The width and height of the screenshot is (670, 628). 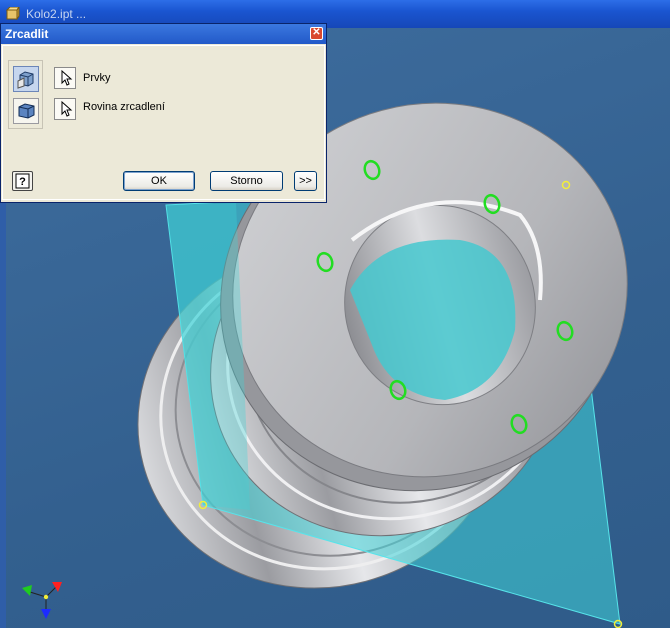 What do you see at coordinates (163, 34) in the screenshot?
I see `dialog-title-bar: Zrcadlit ✕` at bounding box center [163, 34].